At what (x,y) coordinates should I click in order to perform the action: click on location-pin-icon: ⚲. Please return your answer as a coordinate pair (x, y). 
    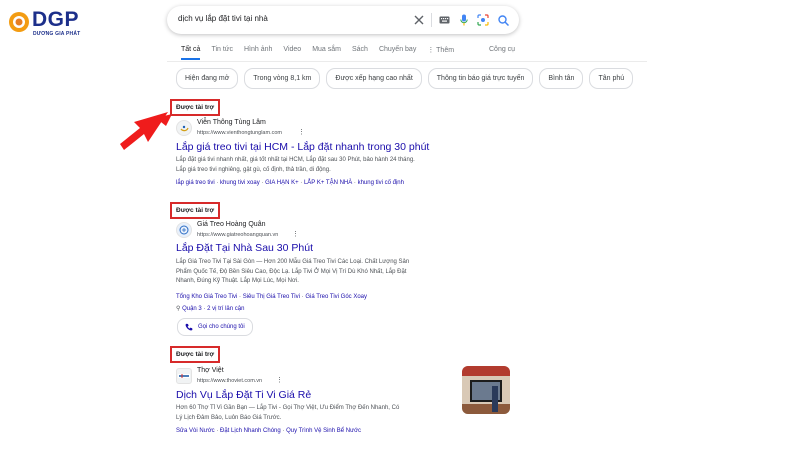
    Looking at the image, I should click on (178, 309).